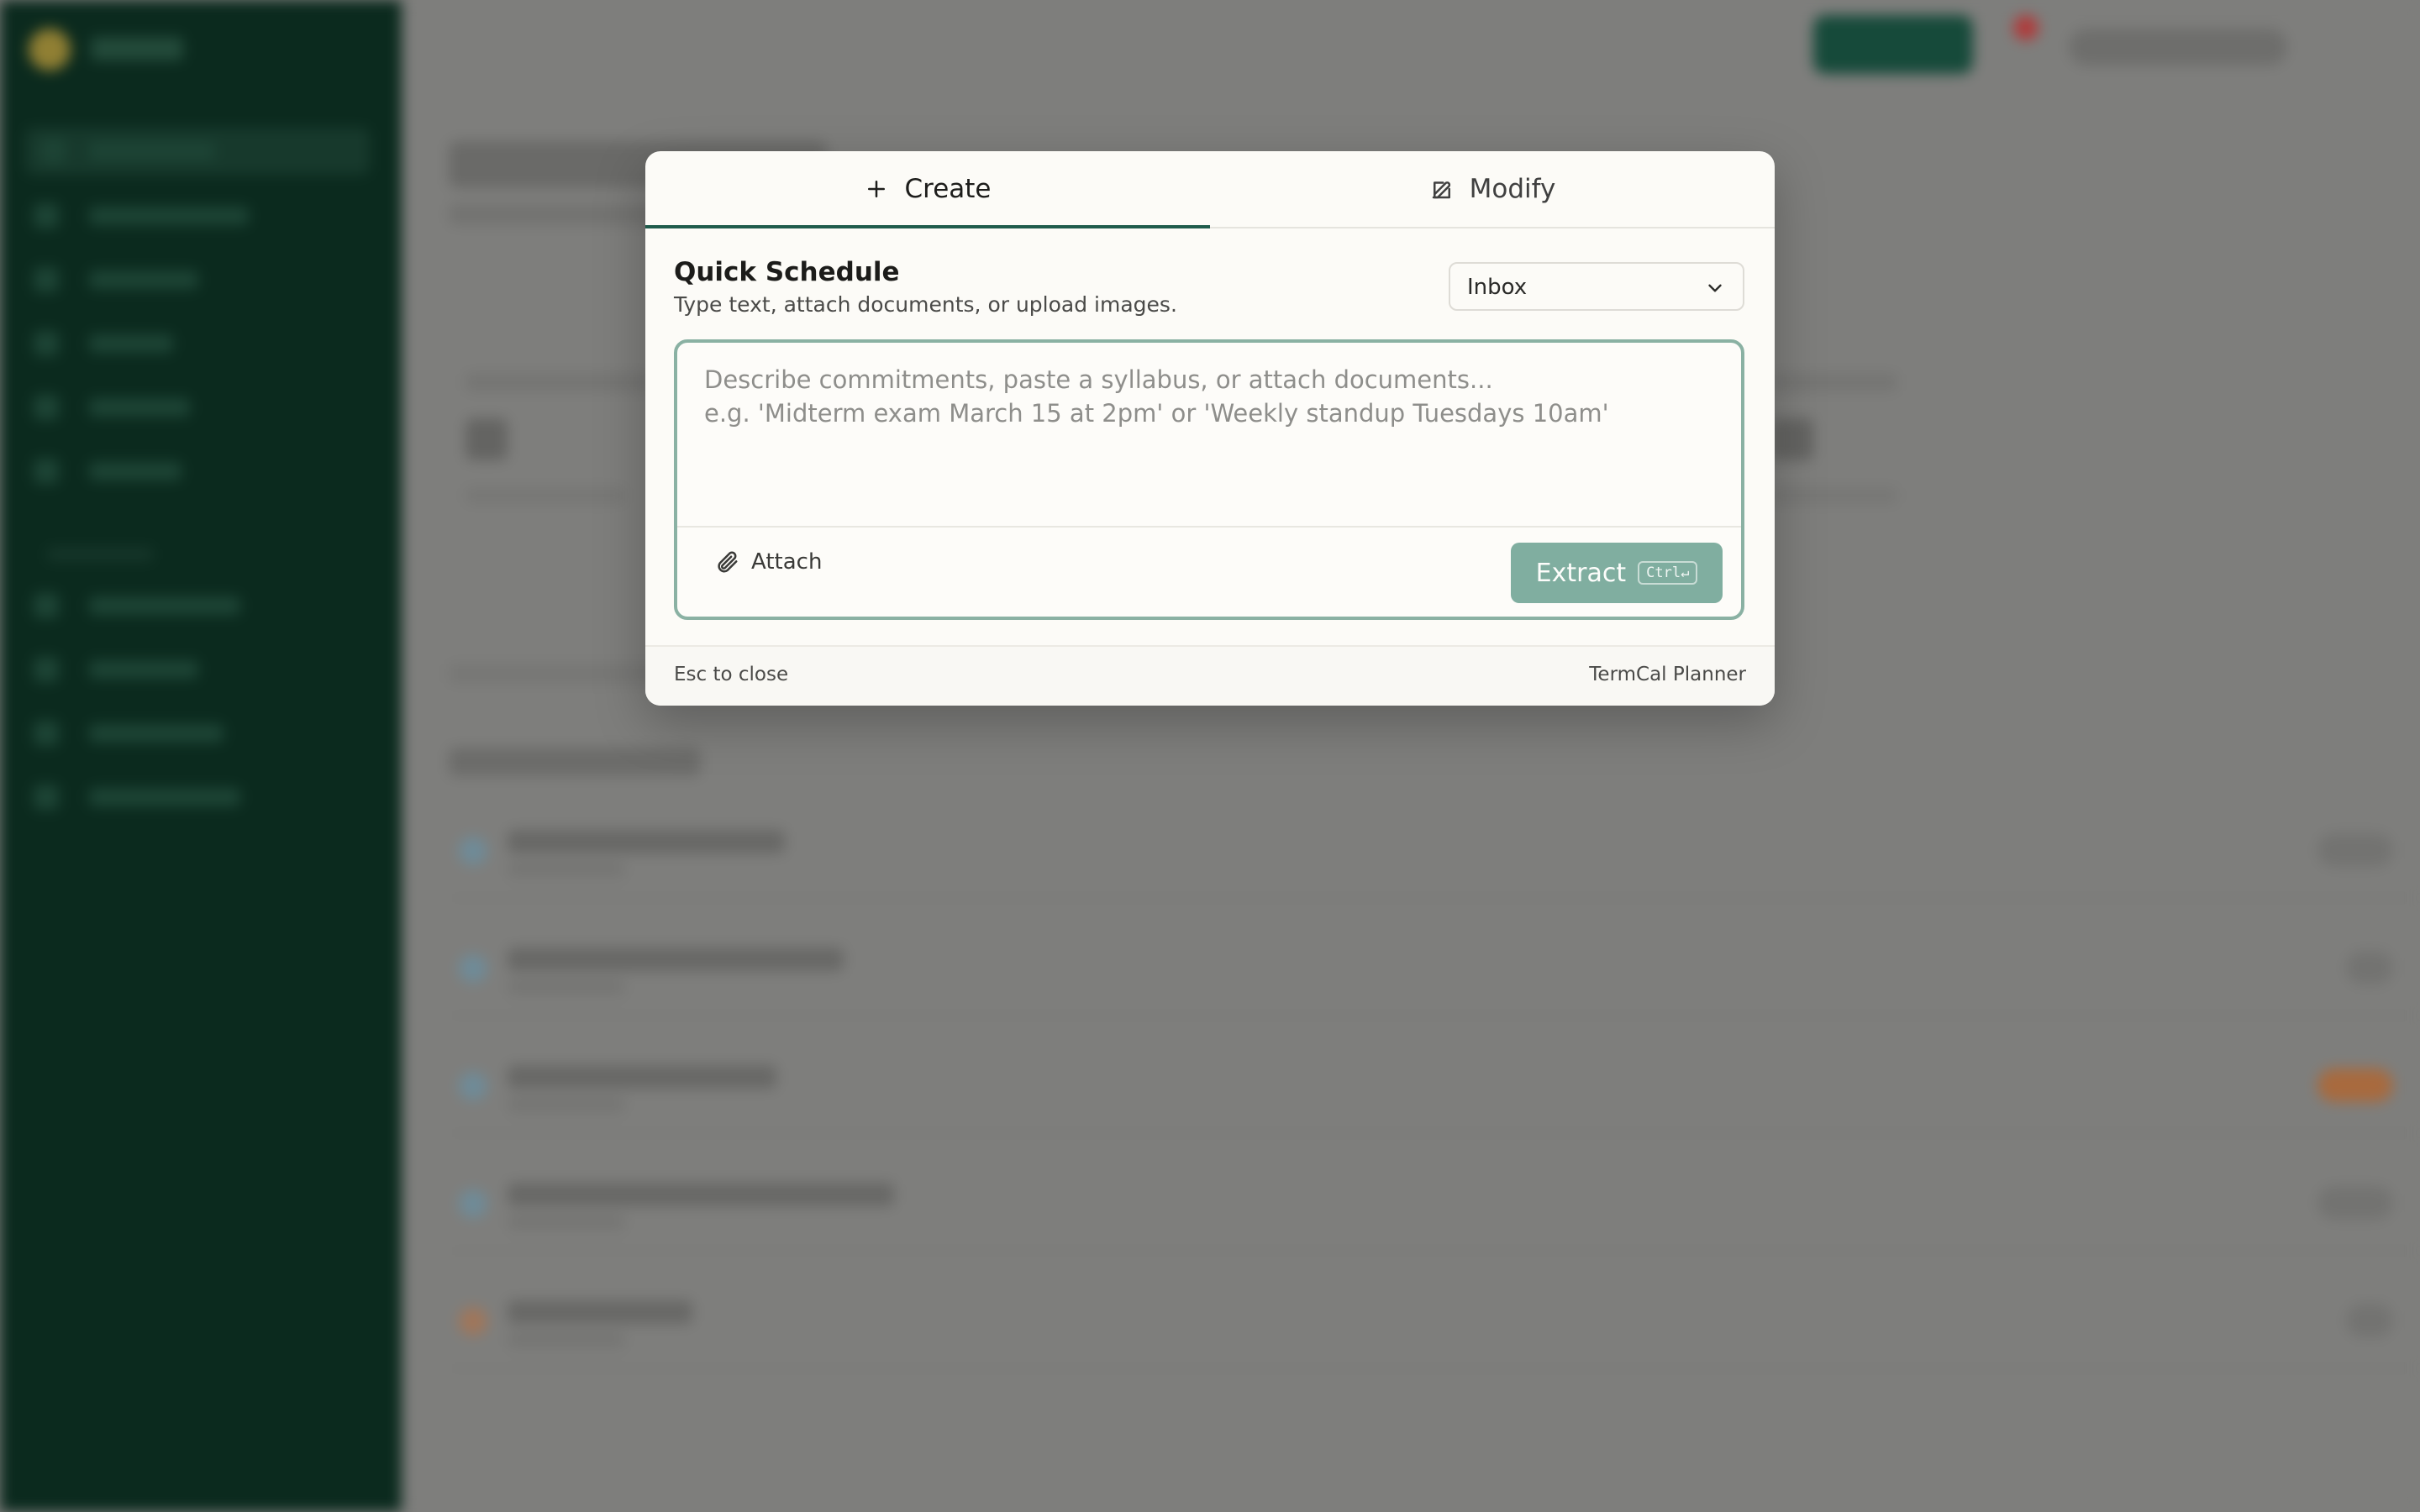  What do you see at coordinates (787, 272) in the screenshot?
I see `dialog-title: Quick Schedule` at bounding box center [787, 272].